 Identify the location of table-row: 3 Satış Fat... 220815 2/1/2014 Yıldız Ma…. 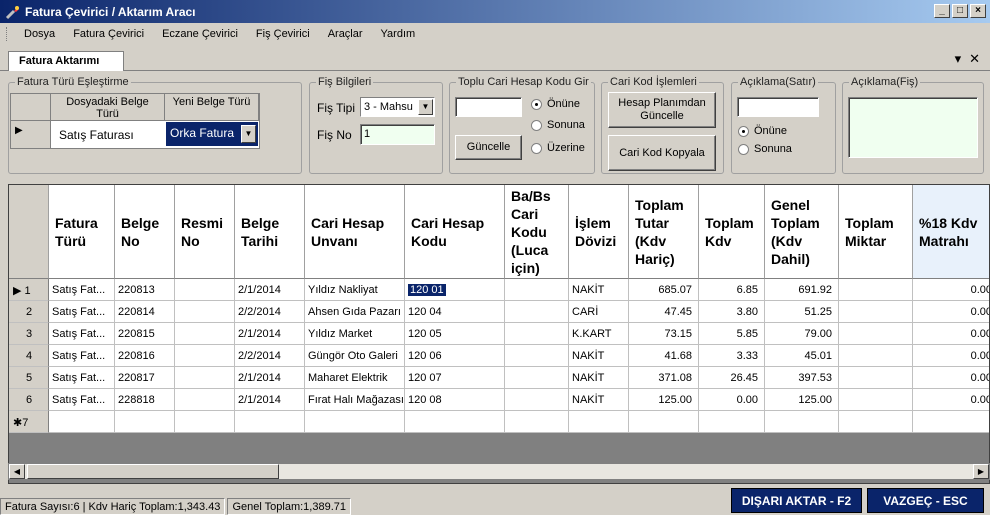
(499, 334).